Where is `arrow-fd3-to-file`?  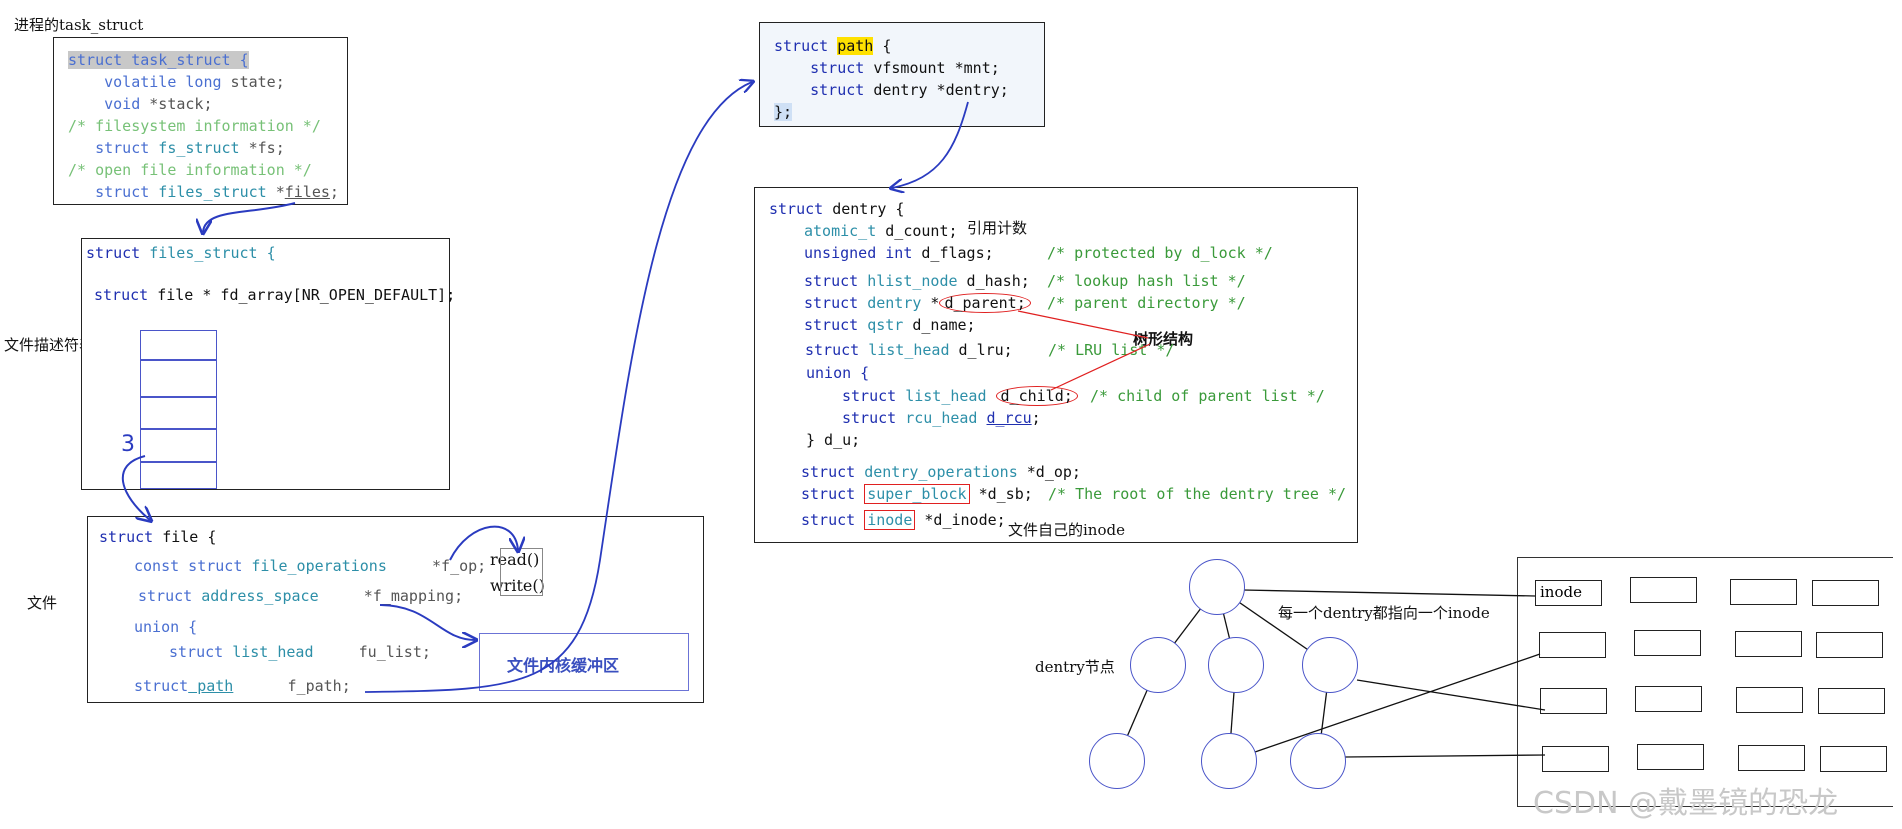 arrow-fd3-to-file is located at coordinates (135, 487).